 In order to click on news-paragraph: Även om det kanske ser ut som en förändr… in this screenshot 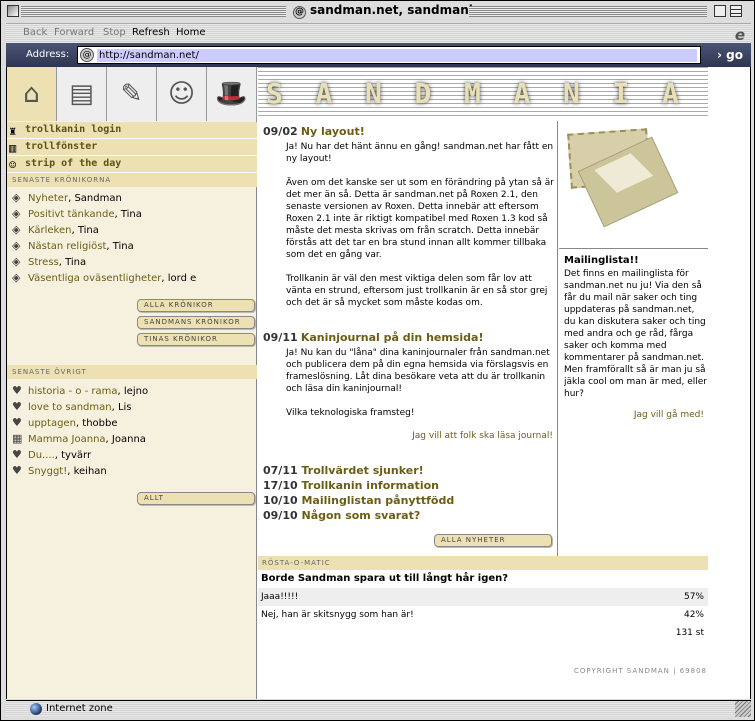, I will do `click(420, 219)`.